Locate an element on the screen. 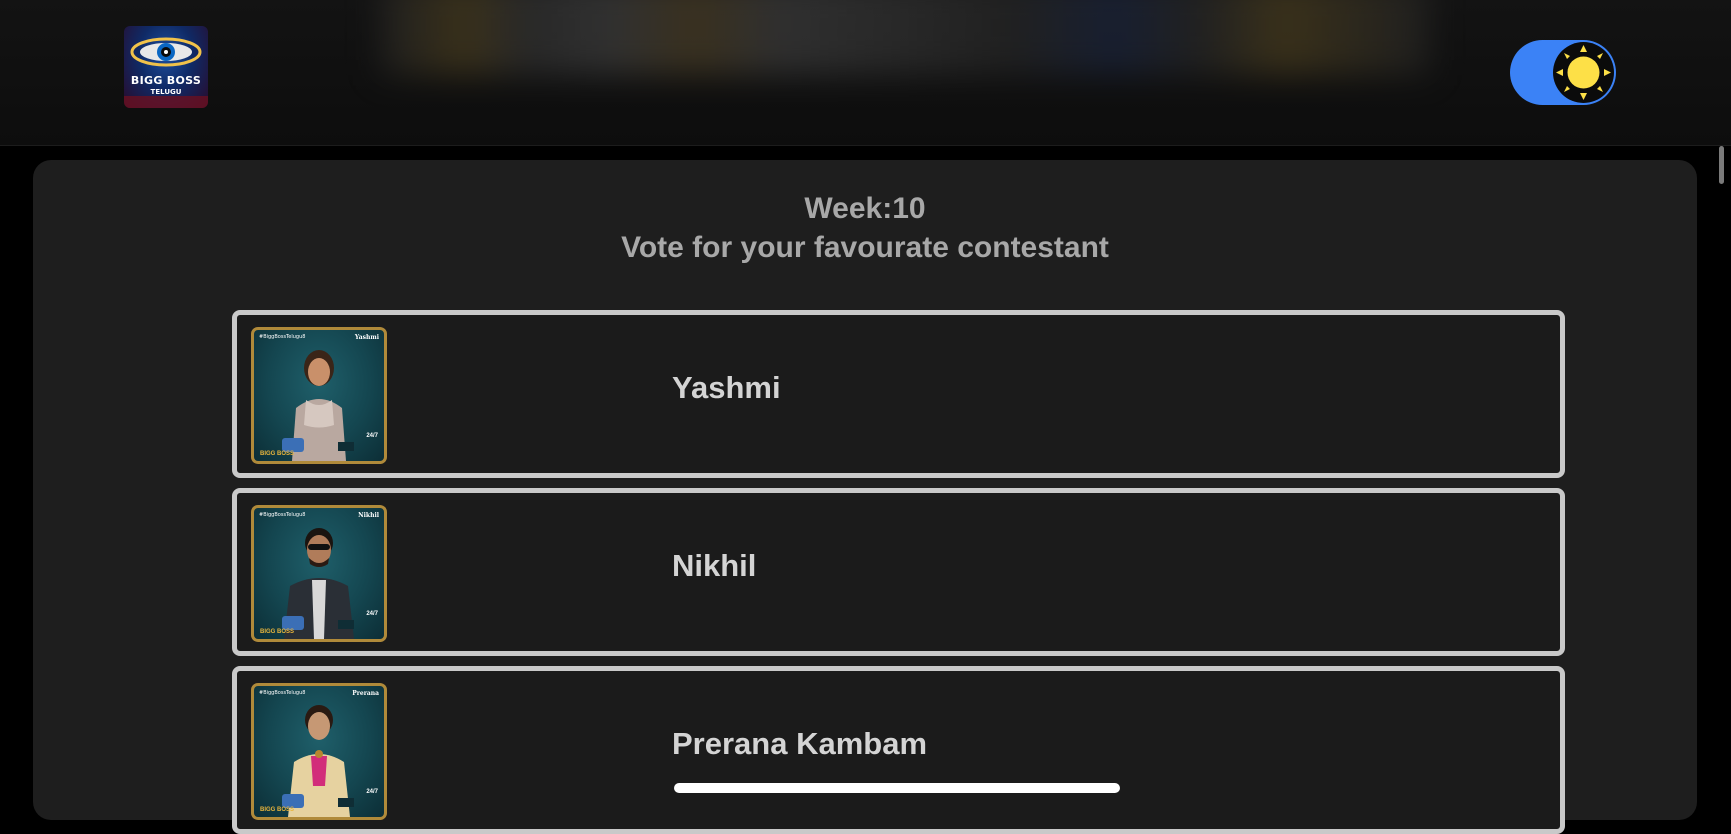  contestant-name: Nikhil is located at coordinates (714, 565).